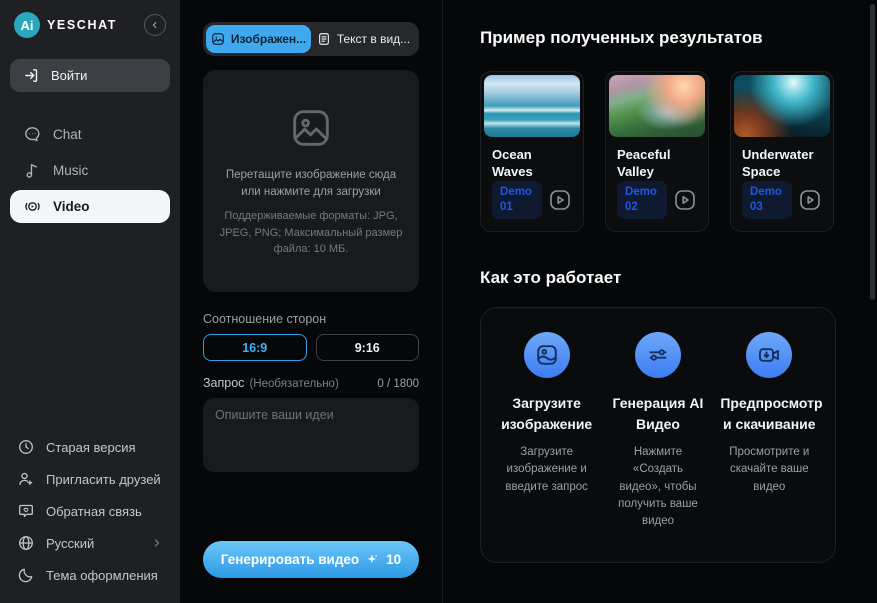 The height and width of the screenshot is (603, 877). I want to click on brand: Ai YESCHAT, so click(90, 25).